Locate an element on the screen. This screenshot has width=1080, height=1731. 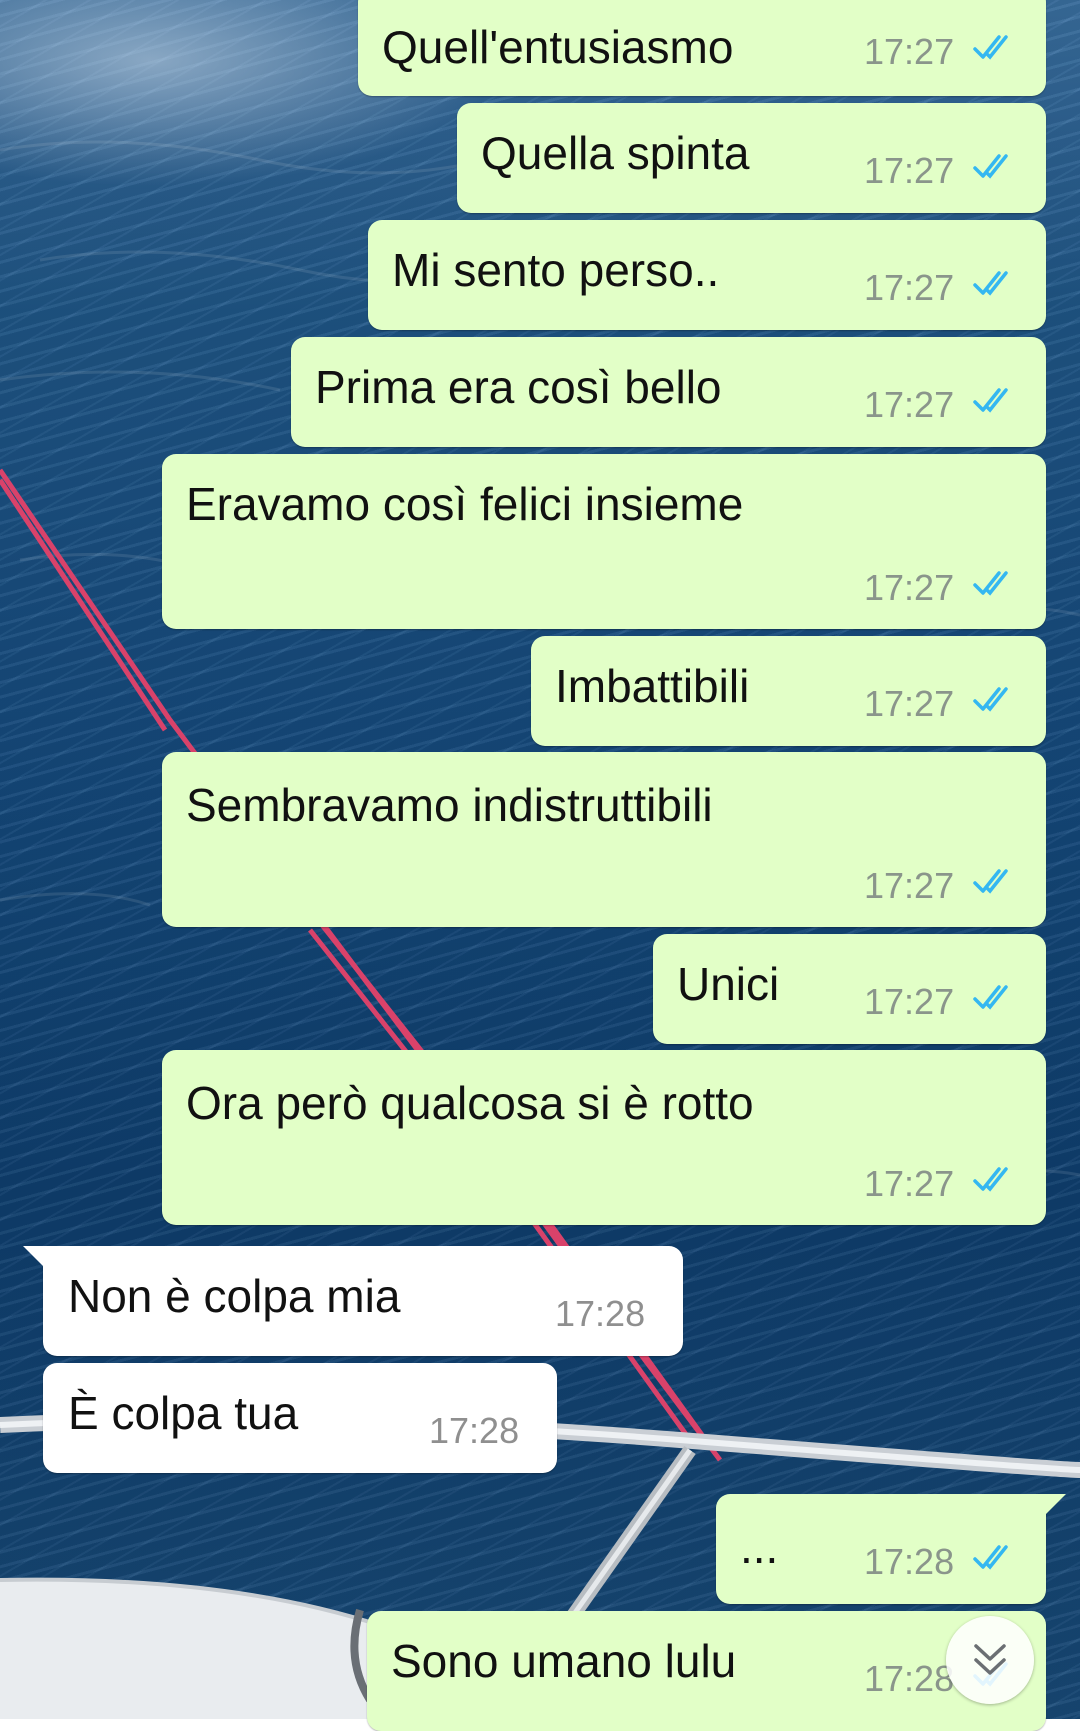
message-text: Imbattibili is located at coordinates (652, 686).